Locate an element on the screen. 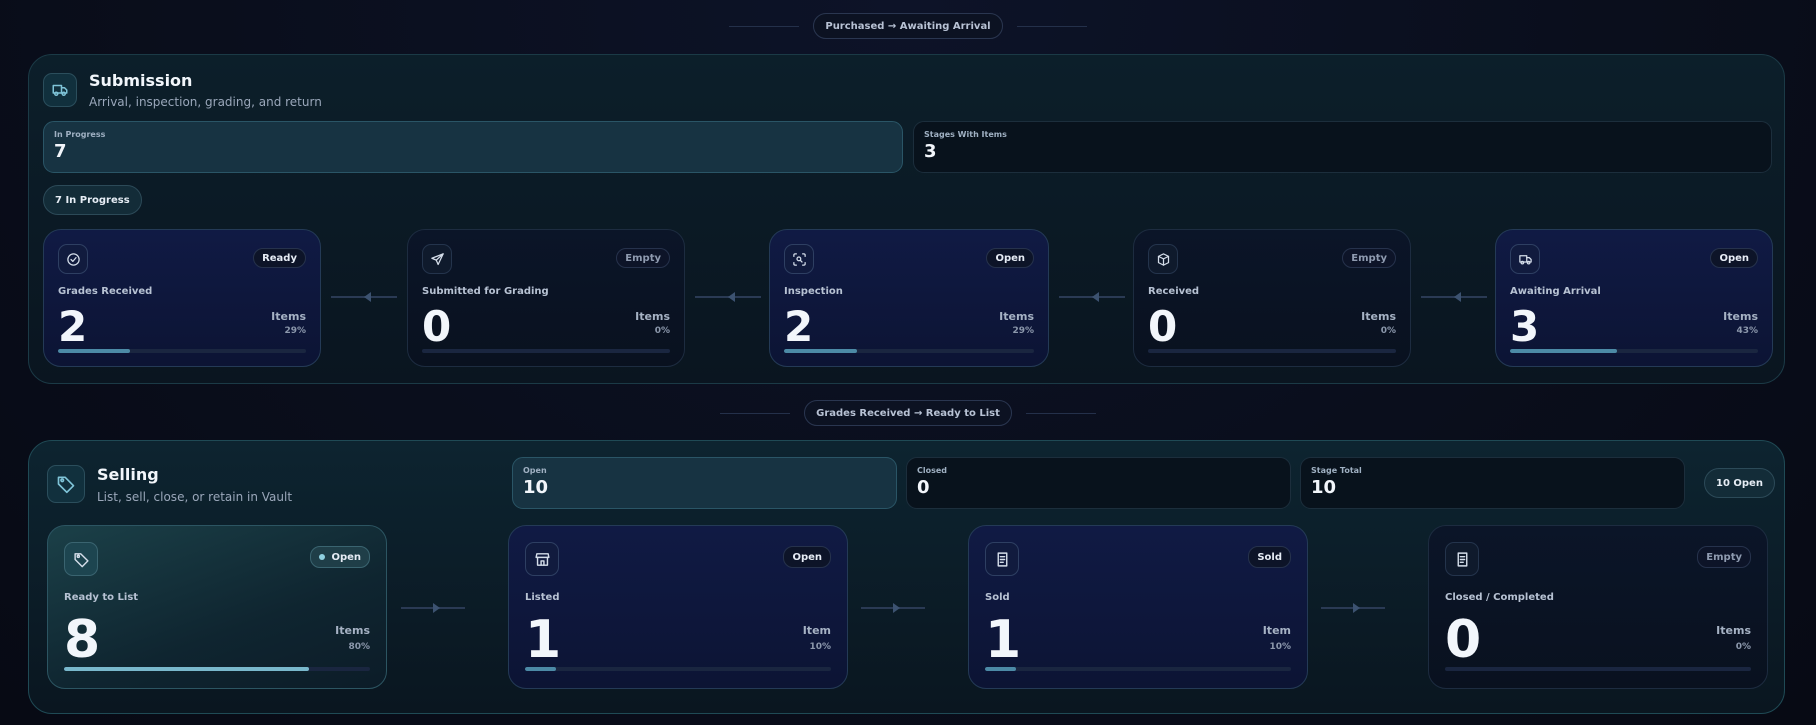 Image resolution: width=1816 pixels, height=725 pixels. stage-card-submitted-for-grading: Empty Submitted for Grading 0 Items 0% is located at coordinates (546, 298).